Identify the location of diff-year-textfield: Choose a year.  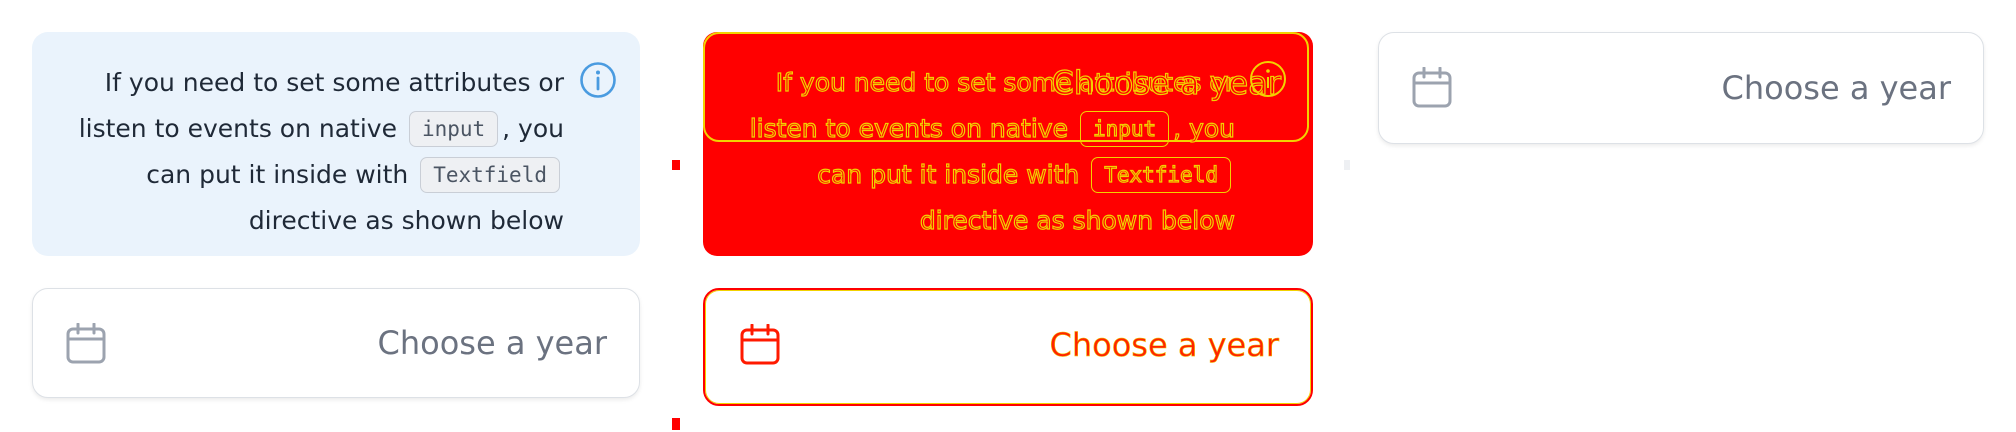
(1008, 347).